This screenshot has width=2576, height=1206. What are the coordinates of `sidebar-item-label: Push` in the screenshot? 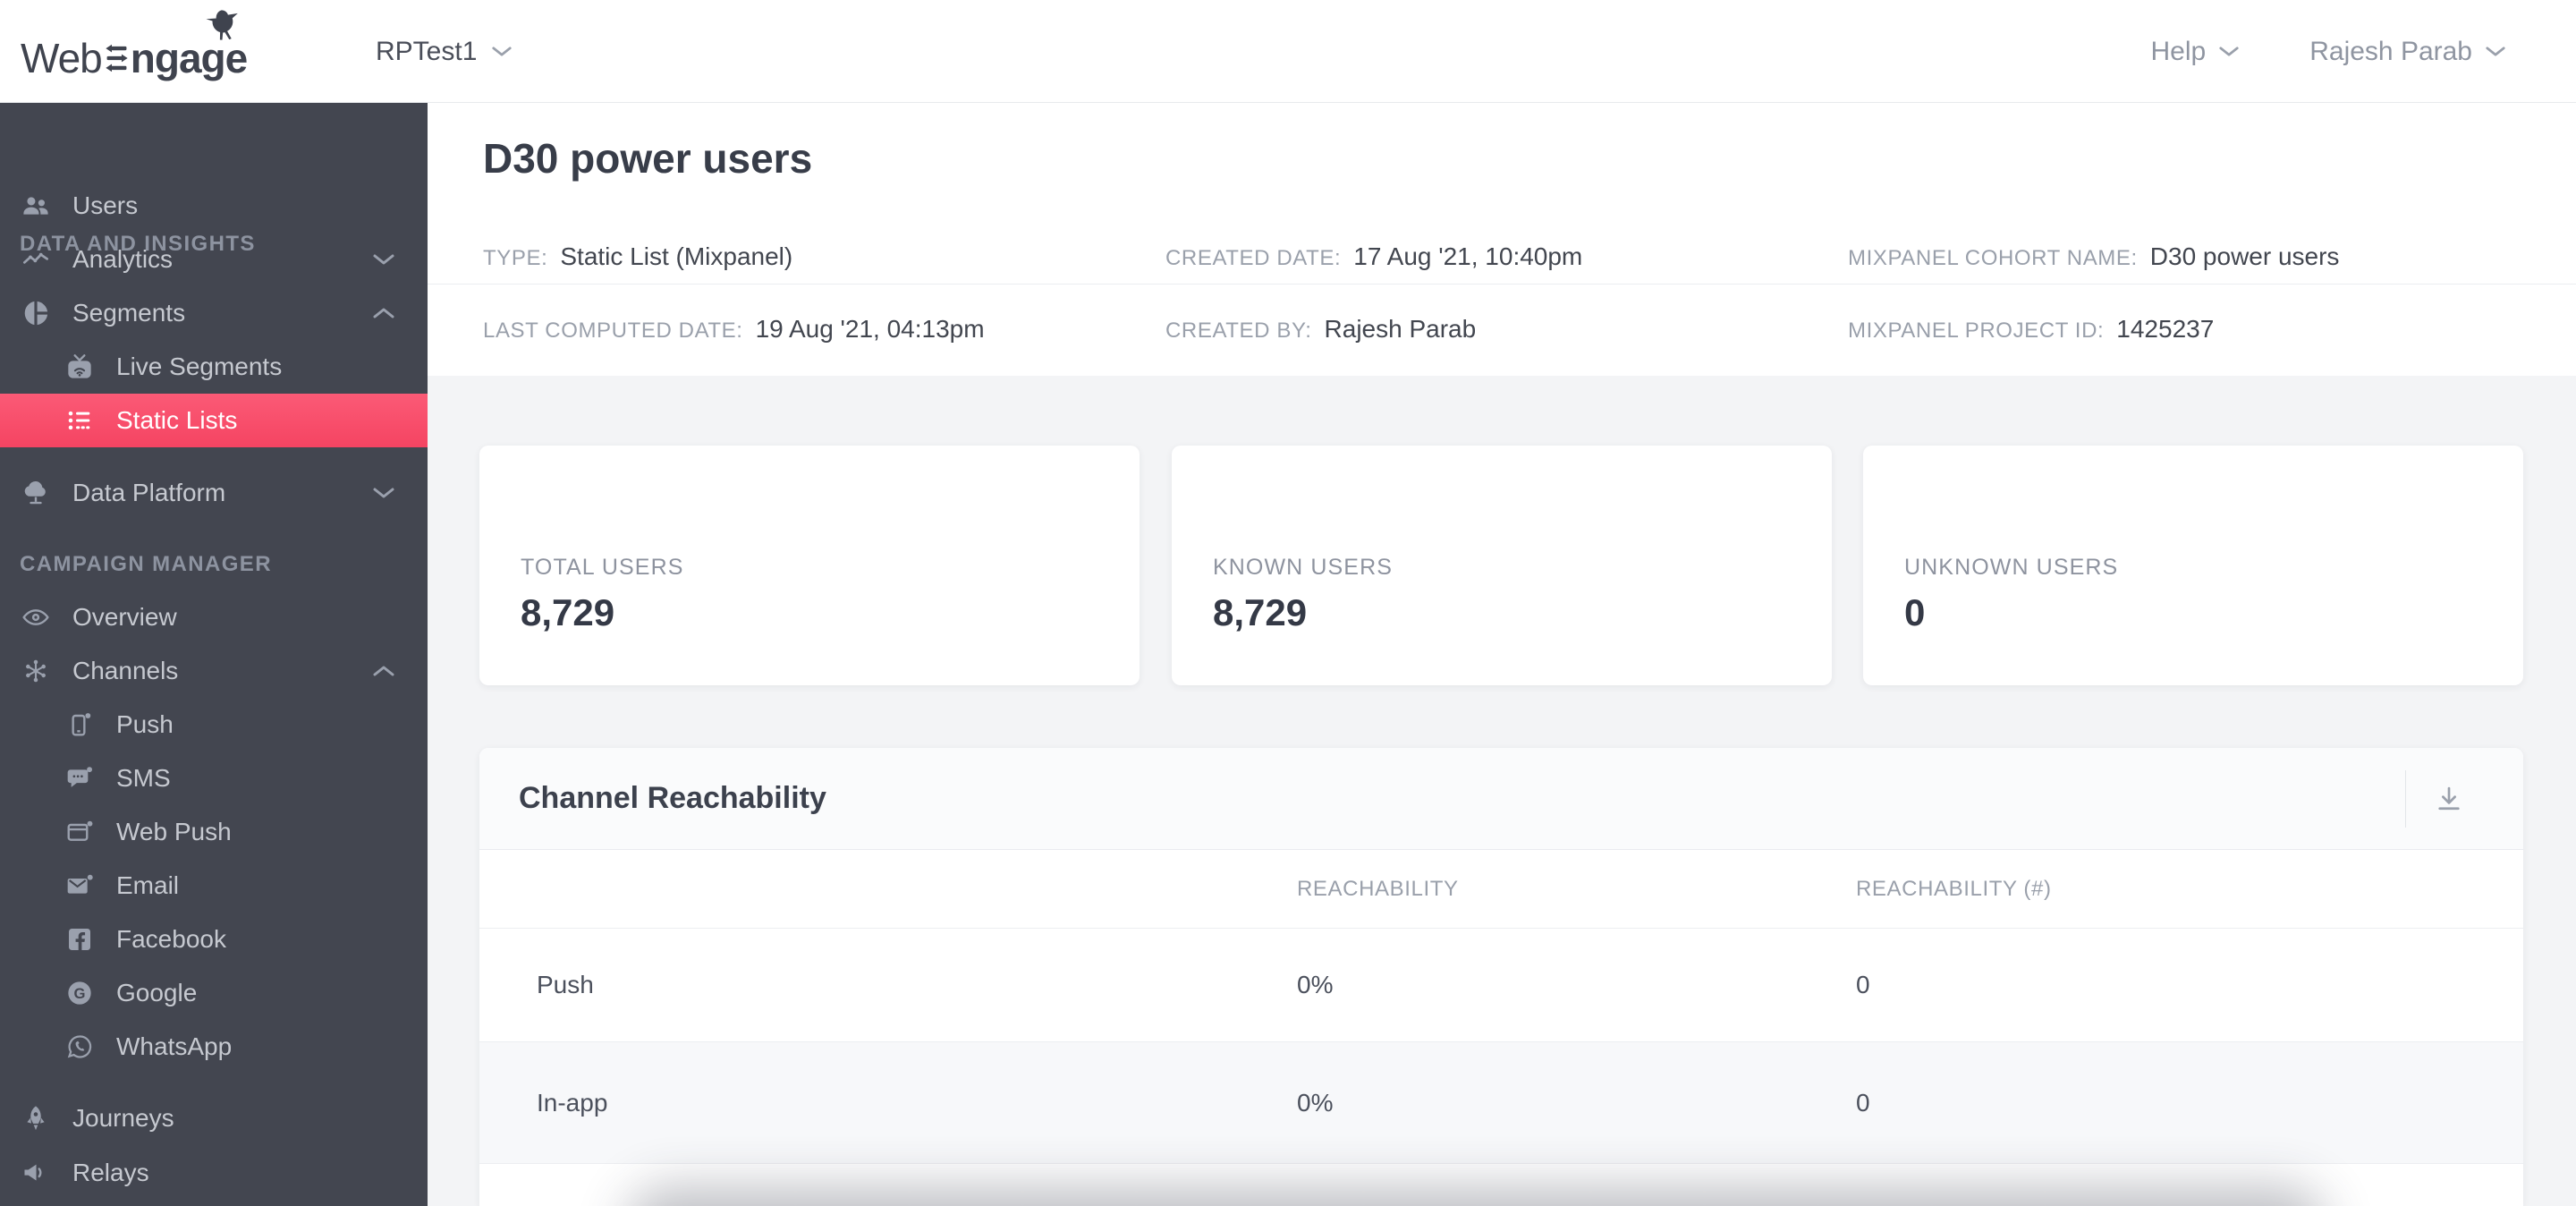 It's located at (145, 724).